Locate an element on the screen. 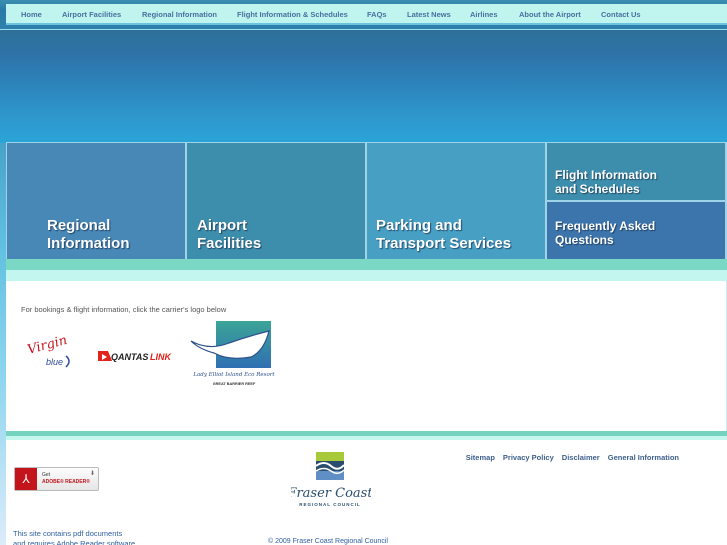 The width and height of the screenshot is (727, 545). nav-home: Home is located at coordinates (31, 14).